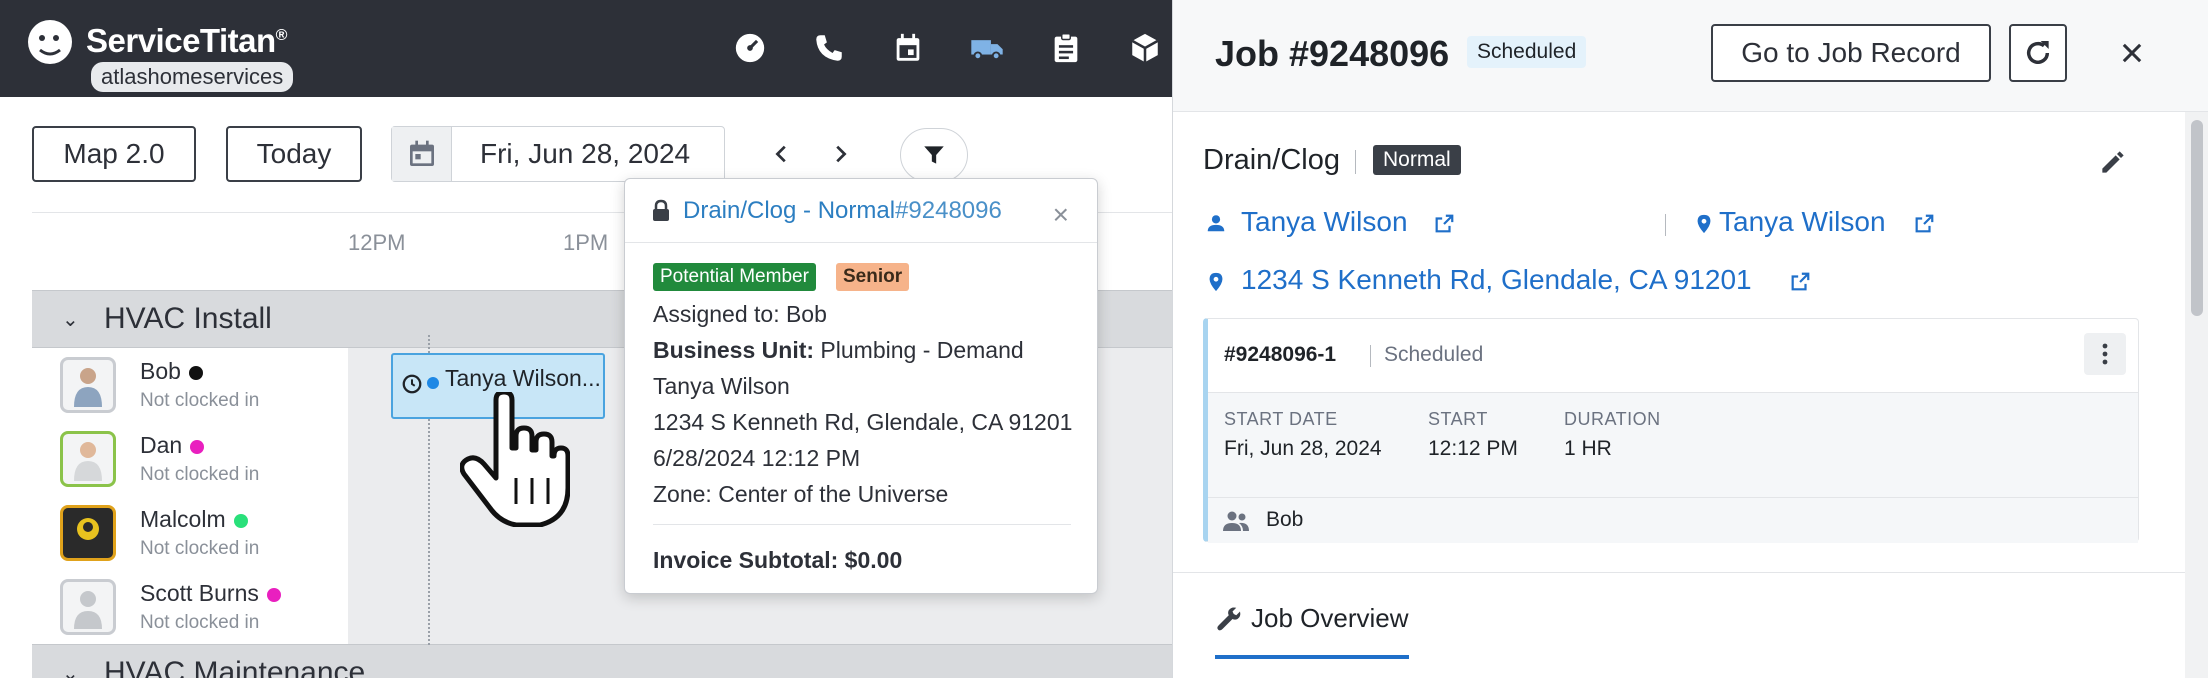 The width and height of the screenshot is (2208, 678). I want to click on tech-name: Dan, so click(172, 445).